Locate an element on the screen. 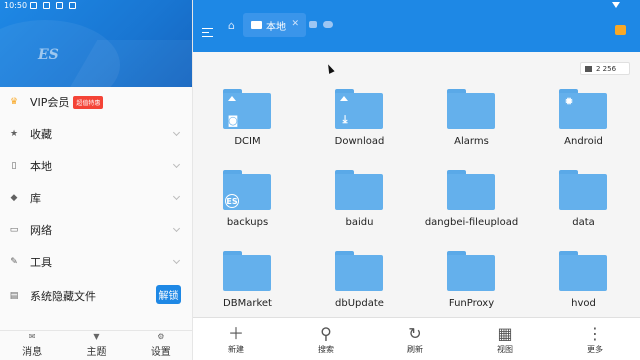  file-name: backups is located at coordinates (247, 222).